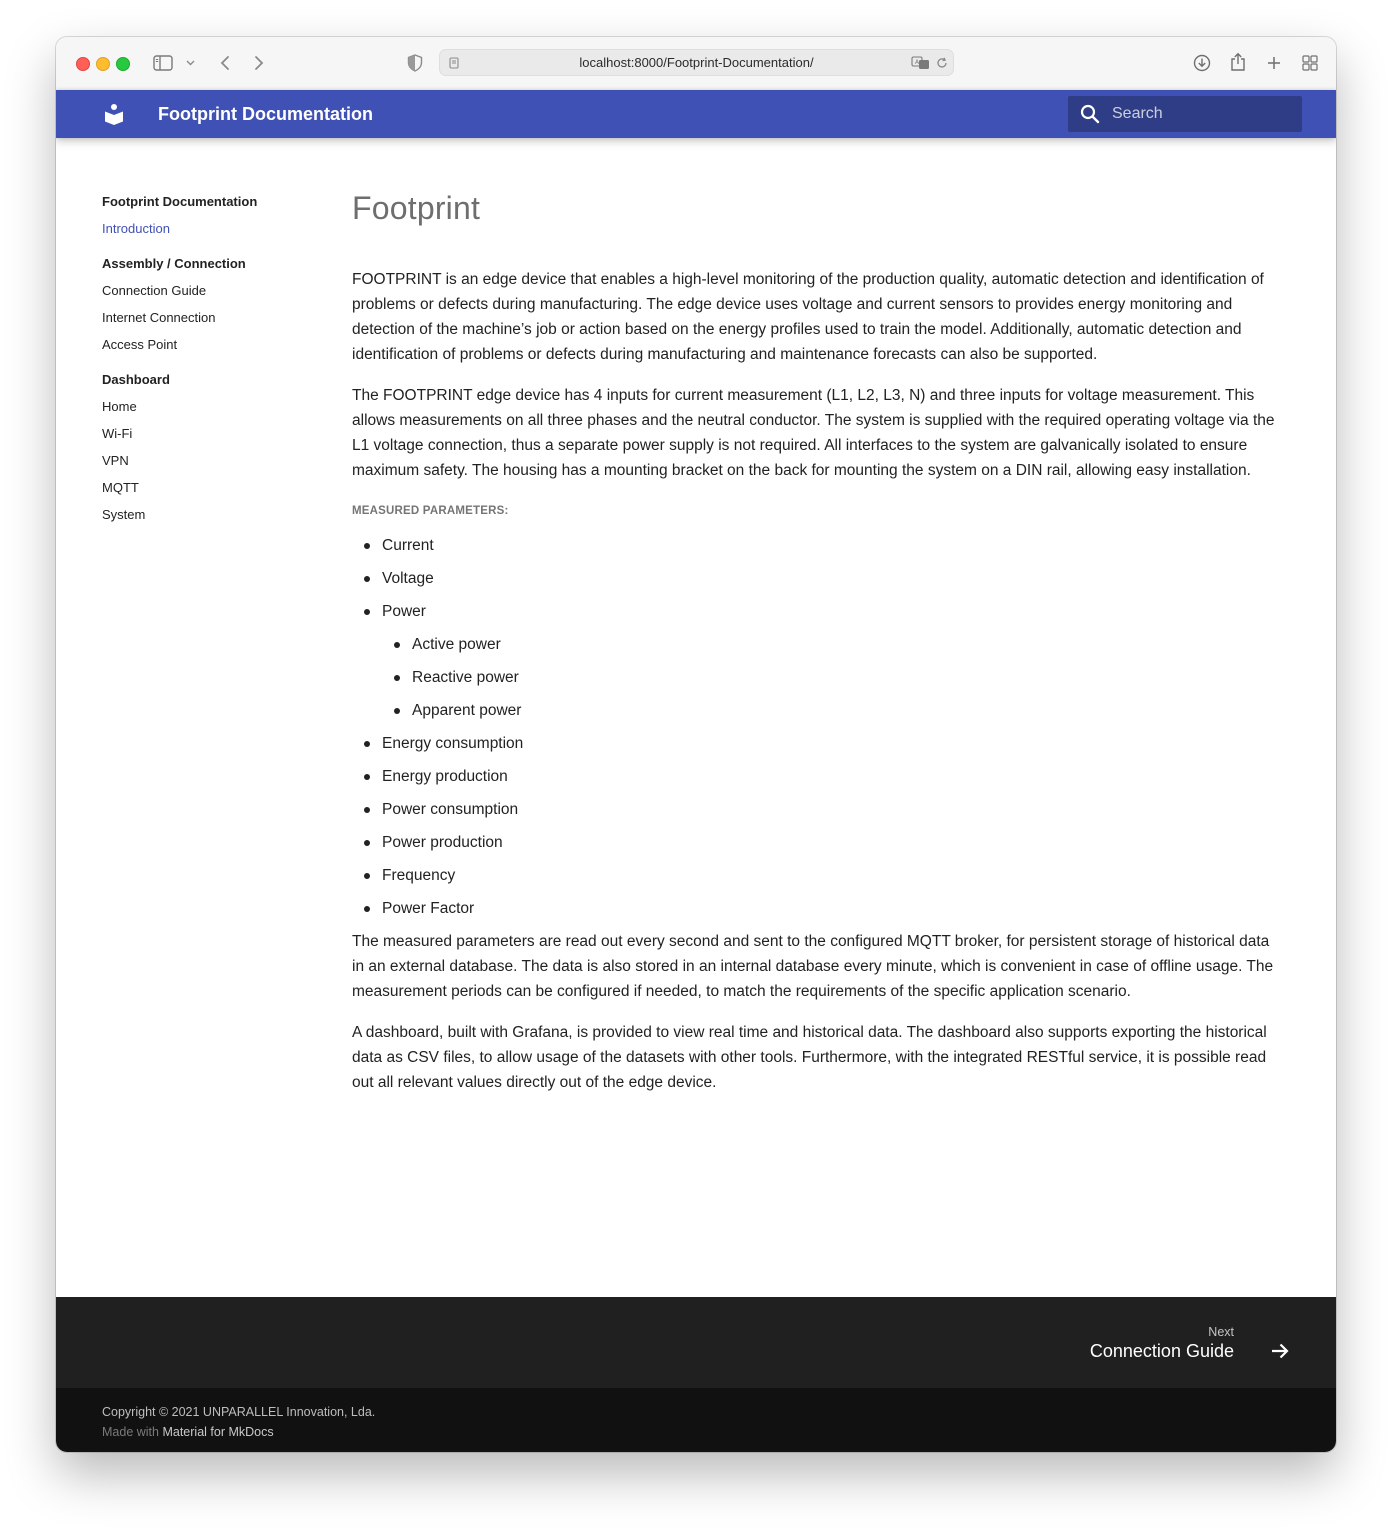  Describe the element at coordinates (430, 511) in the screenshot. I see `measured-parameters-heading: MEASURED PARAMETERS:` at that location.